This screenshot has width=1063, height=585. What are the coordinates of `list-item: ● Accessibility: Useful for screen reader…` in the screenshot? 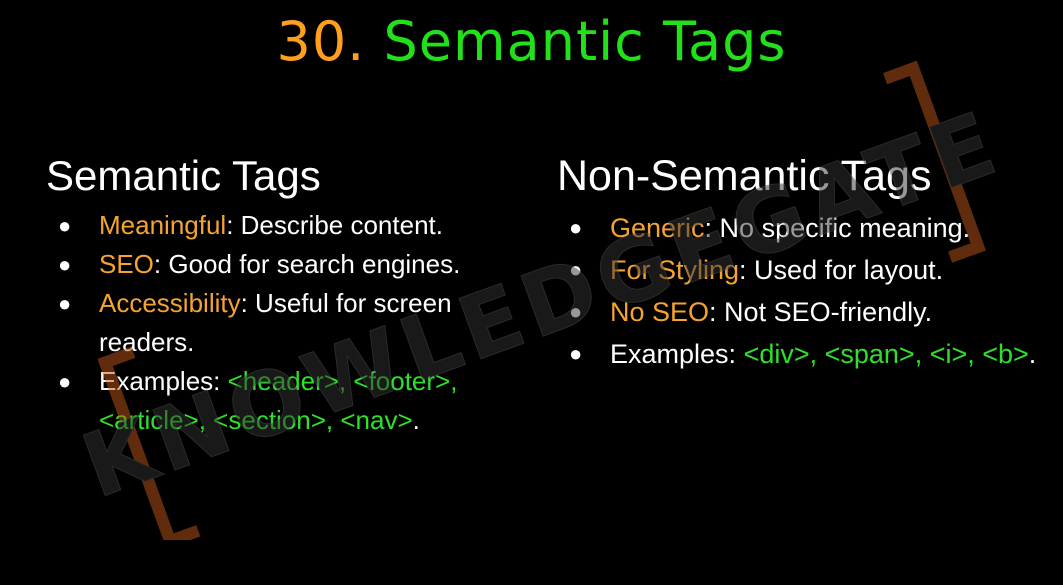 It's located at (281, 323).